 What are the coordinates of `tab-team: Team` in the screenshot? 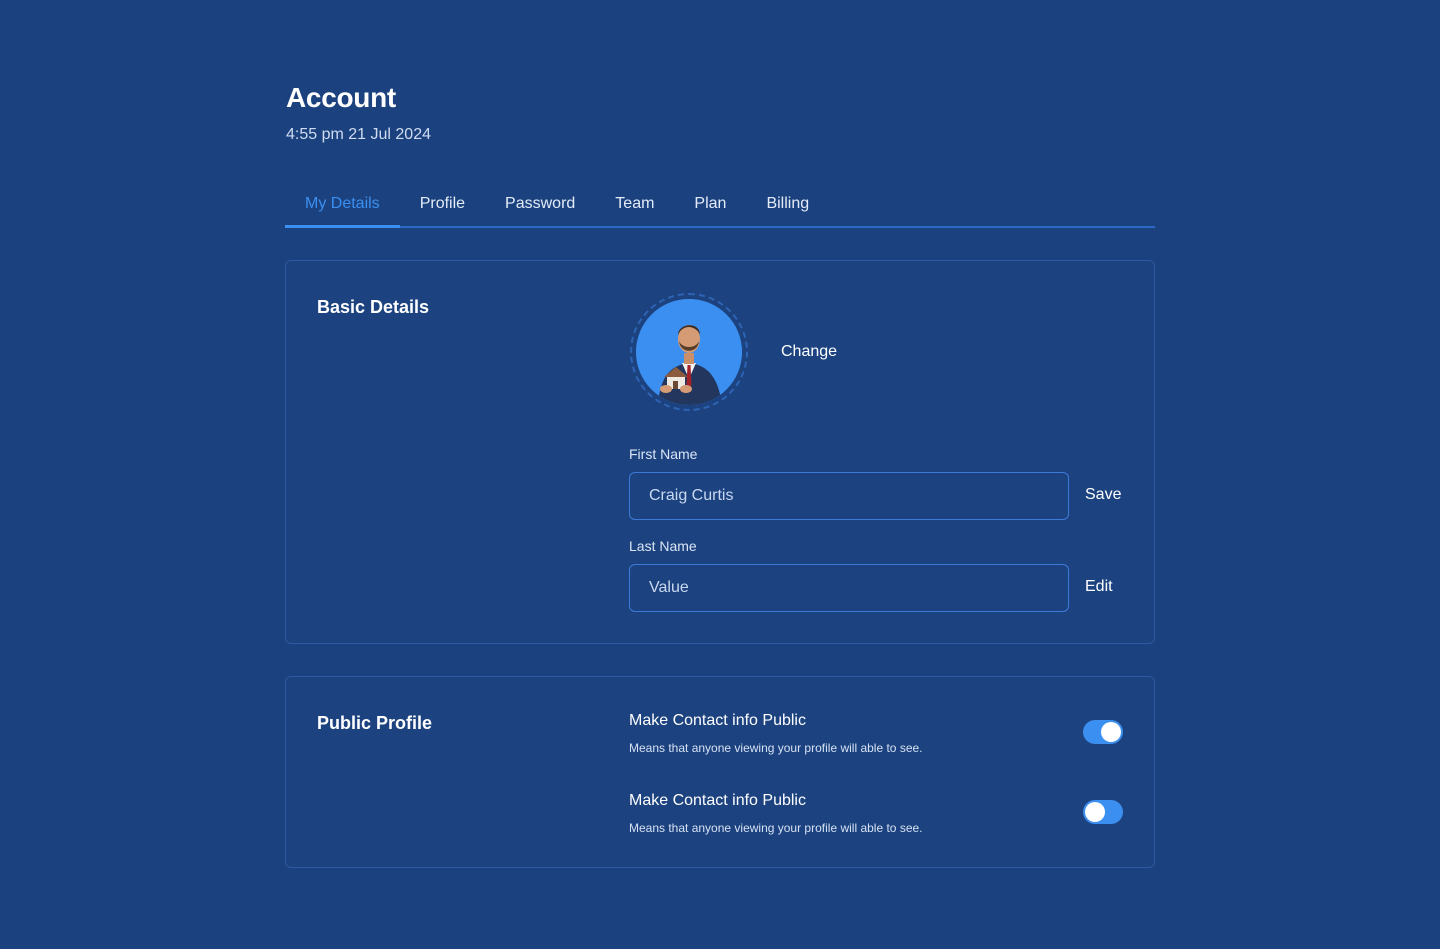 It's located at (634, 207).